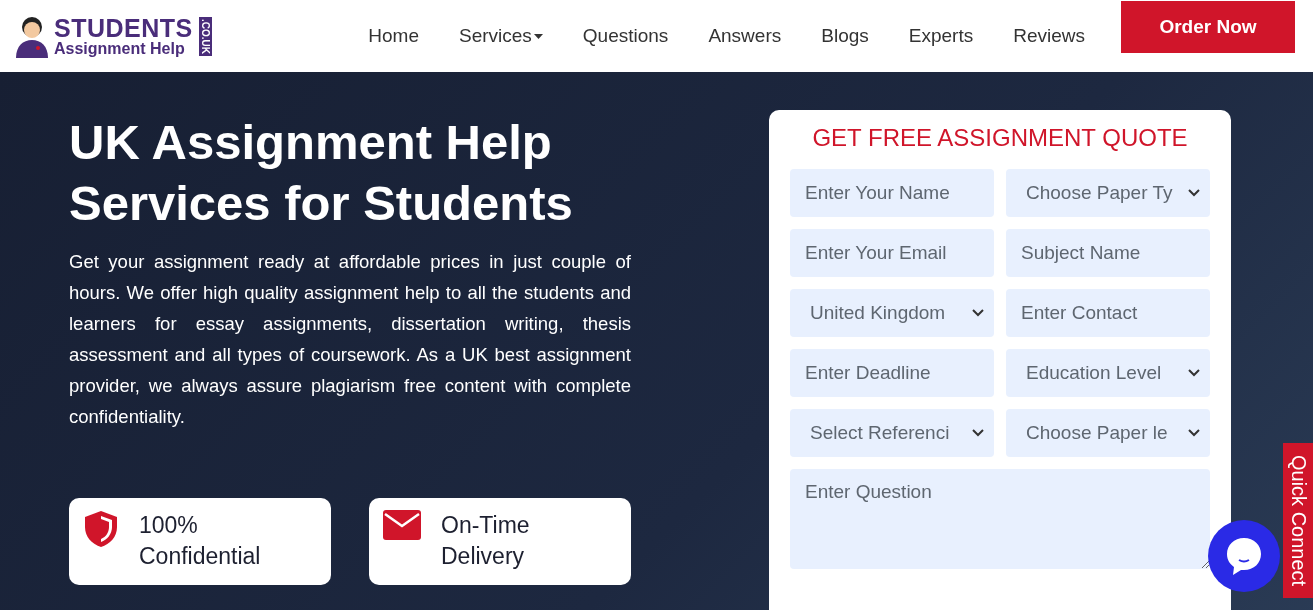  What do you see at coordinates (1108, 313) in the screenshot?
I see `input-field: Enter Contact` at bounding box center [1108, 313].